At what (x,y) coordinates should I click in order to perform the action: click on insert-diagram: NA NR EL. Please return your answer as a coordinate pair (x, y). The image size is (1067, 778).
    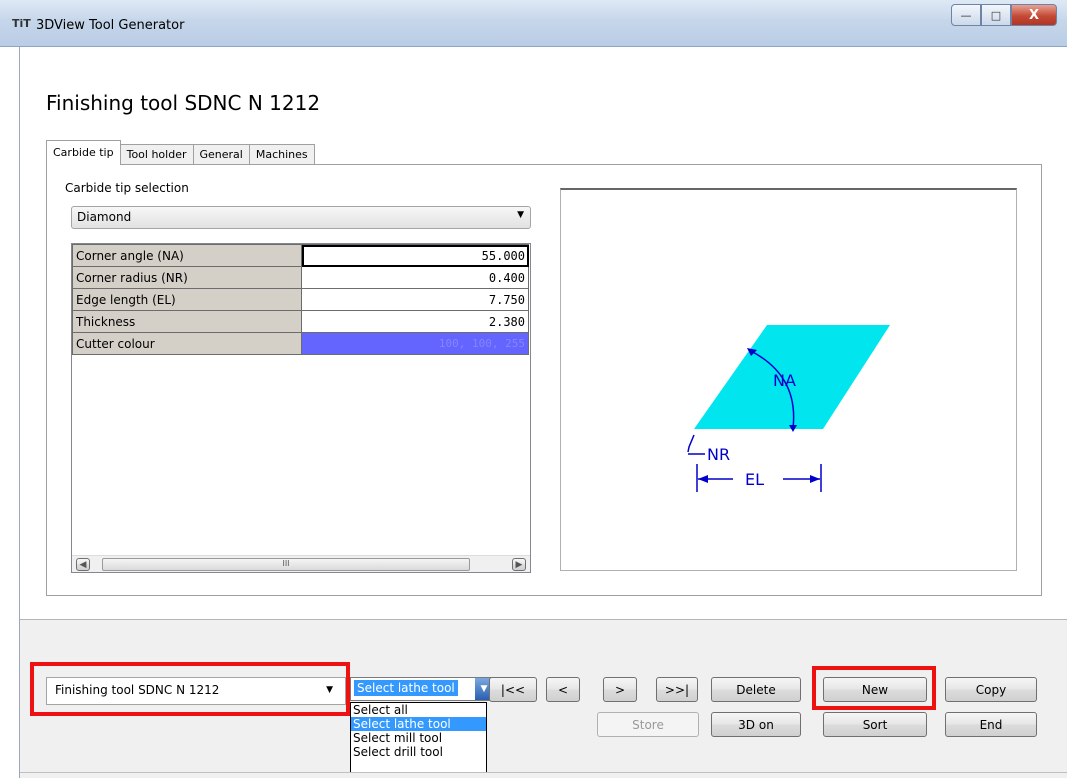
    Looking at the image, I should click on (788, 408).